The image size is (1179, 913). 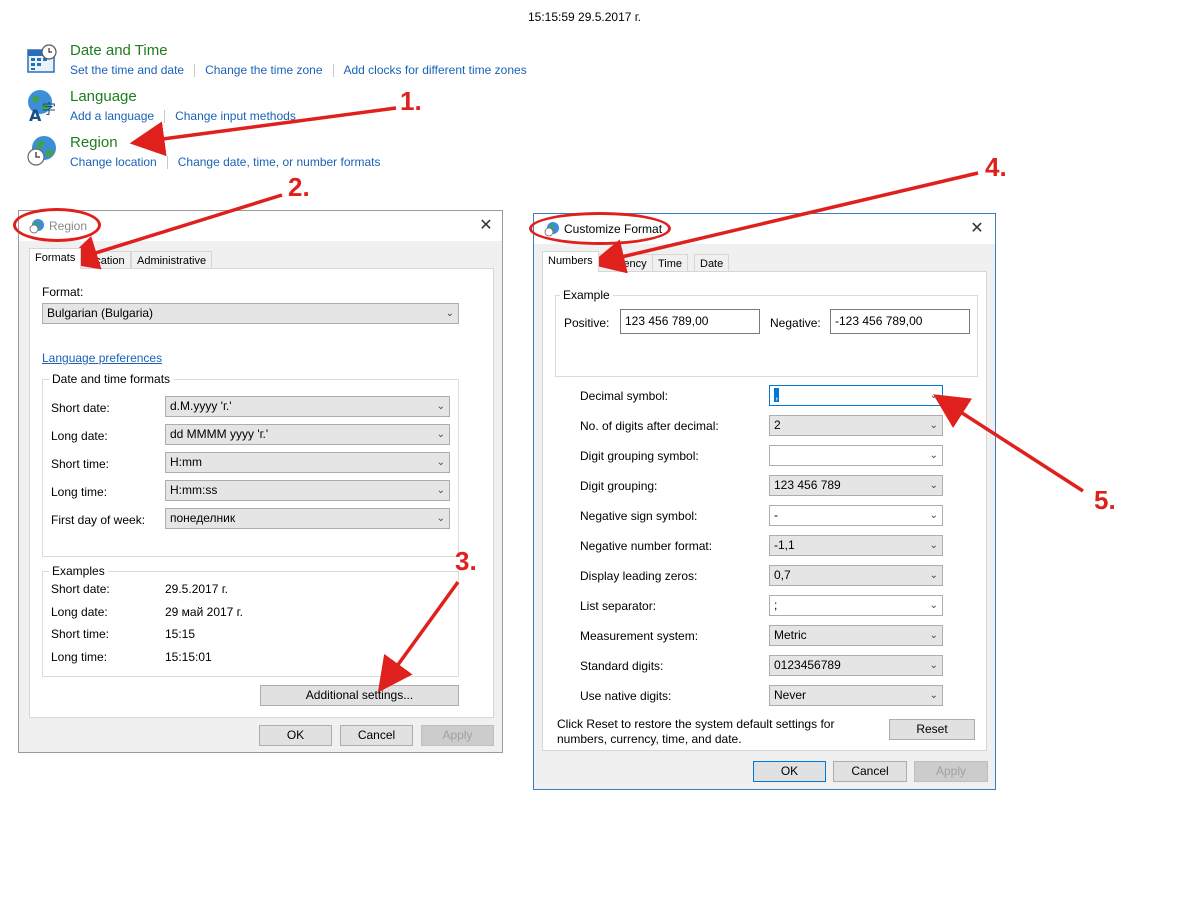 What do you see at coordinates (57, 225) in the screenshot?
I see `highlight-region-title` at bounding box center [57, 225].